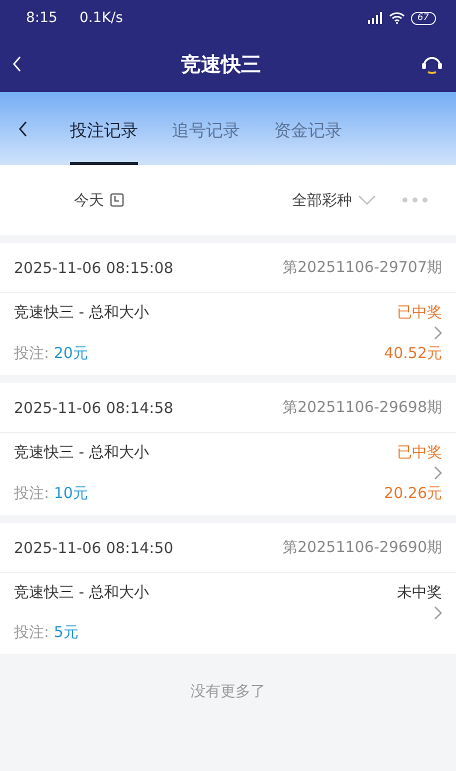 This screenshot has width=456, height=771. I want to click on bet-time: 2025-11-06 08:14:50, so click(94, 547).